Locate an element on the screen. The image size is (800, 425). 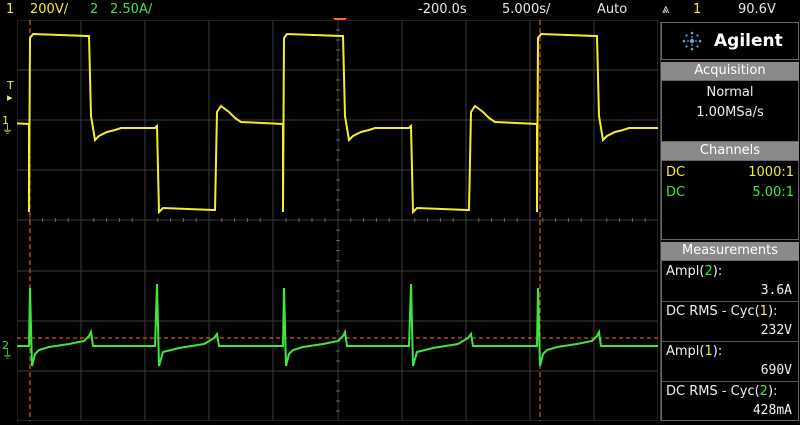
ch2-scale: 2.50A/ is located at coordinates (131, 10).